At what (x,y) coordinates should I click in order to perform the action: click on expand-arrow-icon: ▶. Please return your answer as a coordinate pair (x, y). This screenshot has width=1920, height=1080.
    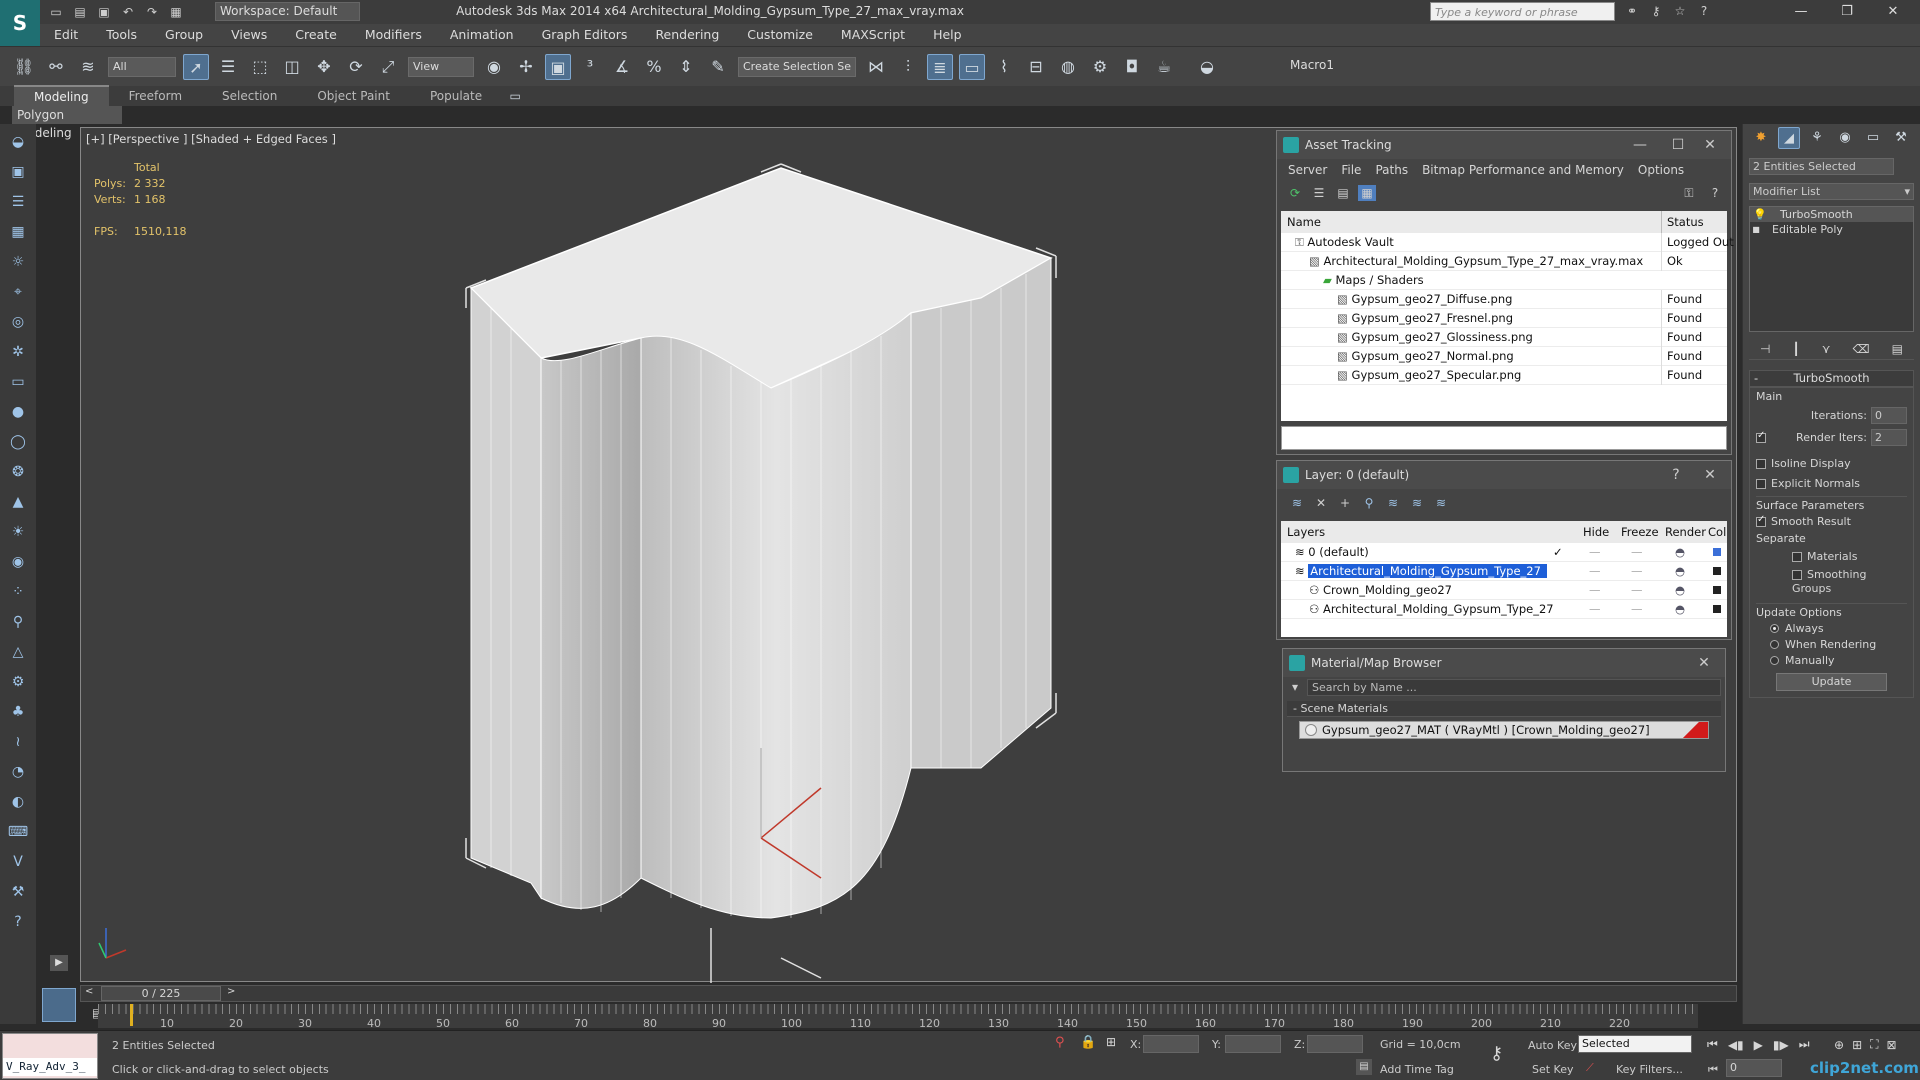
    Looking at the image, I should click on (59, 963).